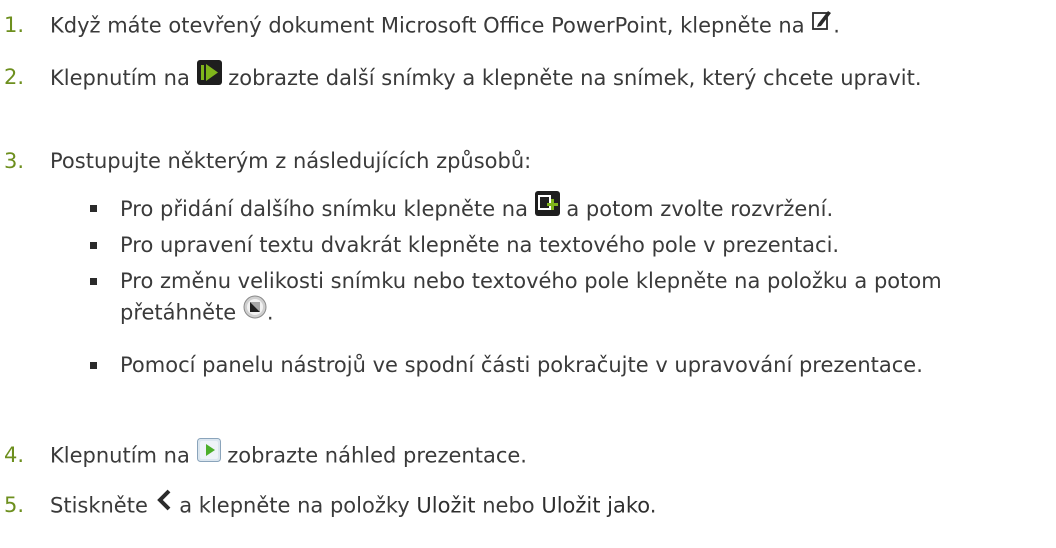 This screenshot has height=548, width=1056. What do you see at coordinates (324, 209) in the screenshot?
I see `bullet-text: Pro přidání dalšího snímku klepněte na` at bounding box center [324, 209].